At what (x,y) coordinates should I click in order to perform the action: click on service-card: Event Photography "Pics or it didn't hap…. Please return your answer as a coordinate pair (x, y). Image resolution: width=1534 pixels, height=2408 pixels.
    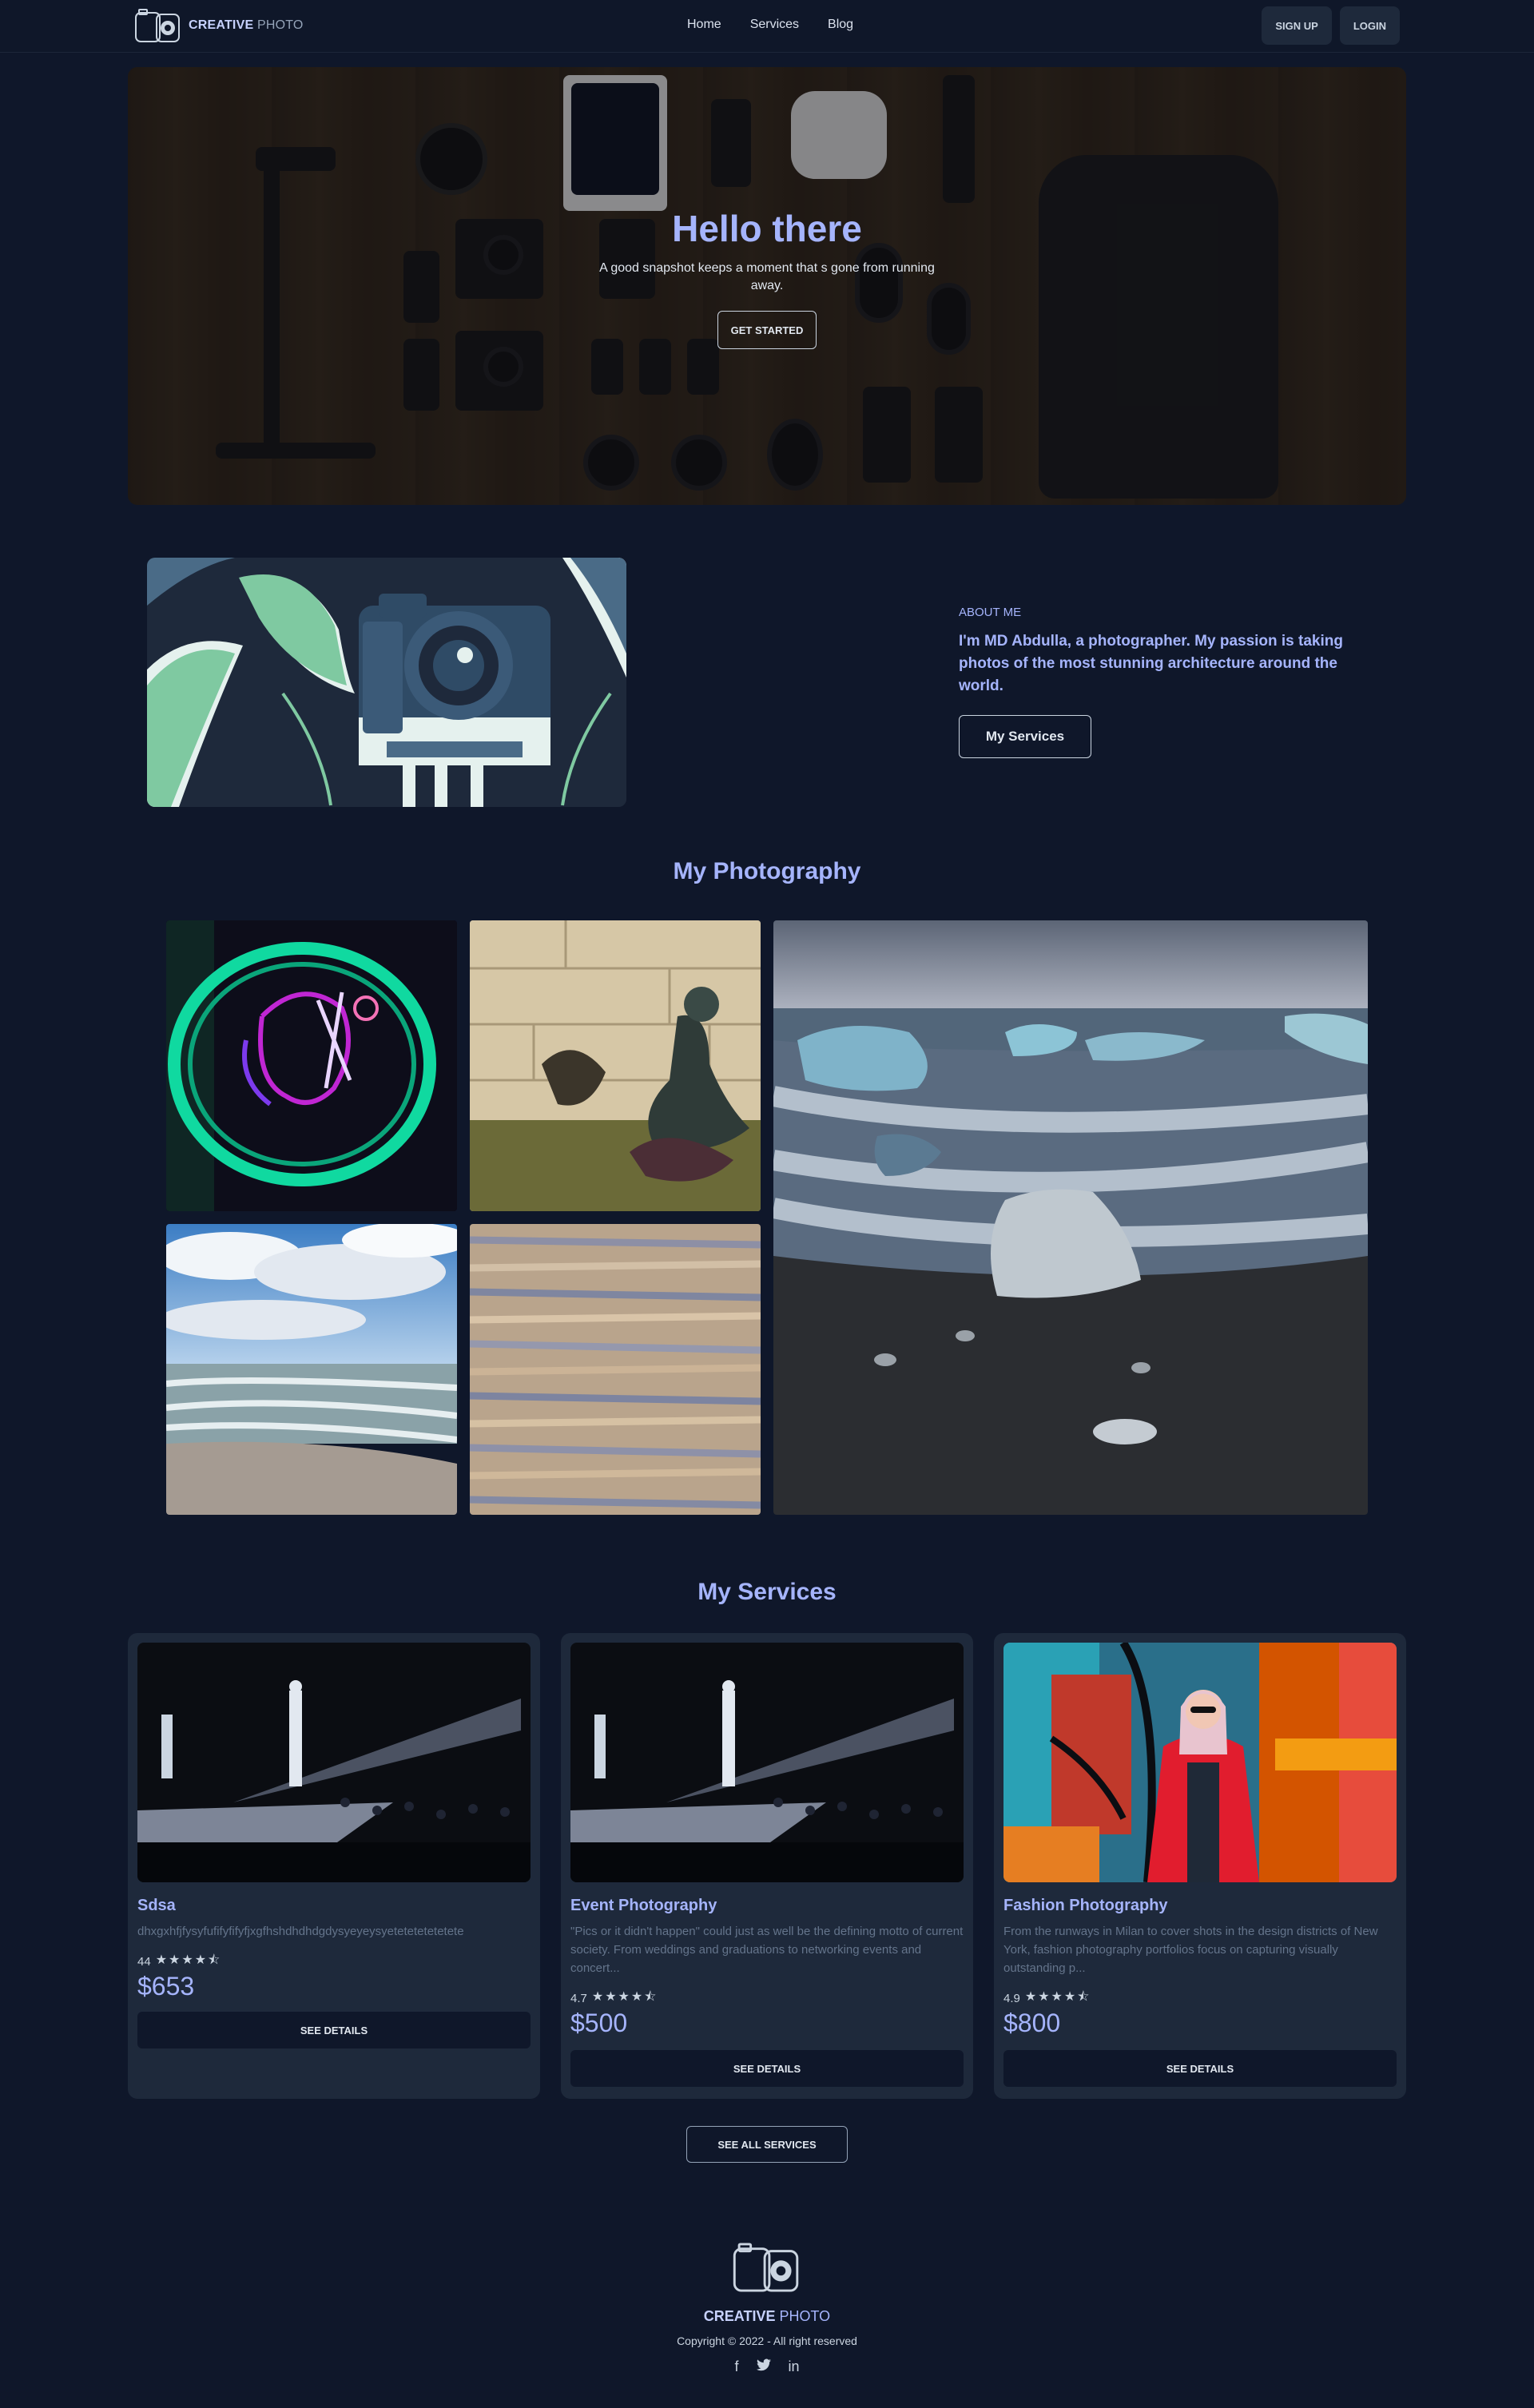
    Looking at the image, I should click on (767, 1866).